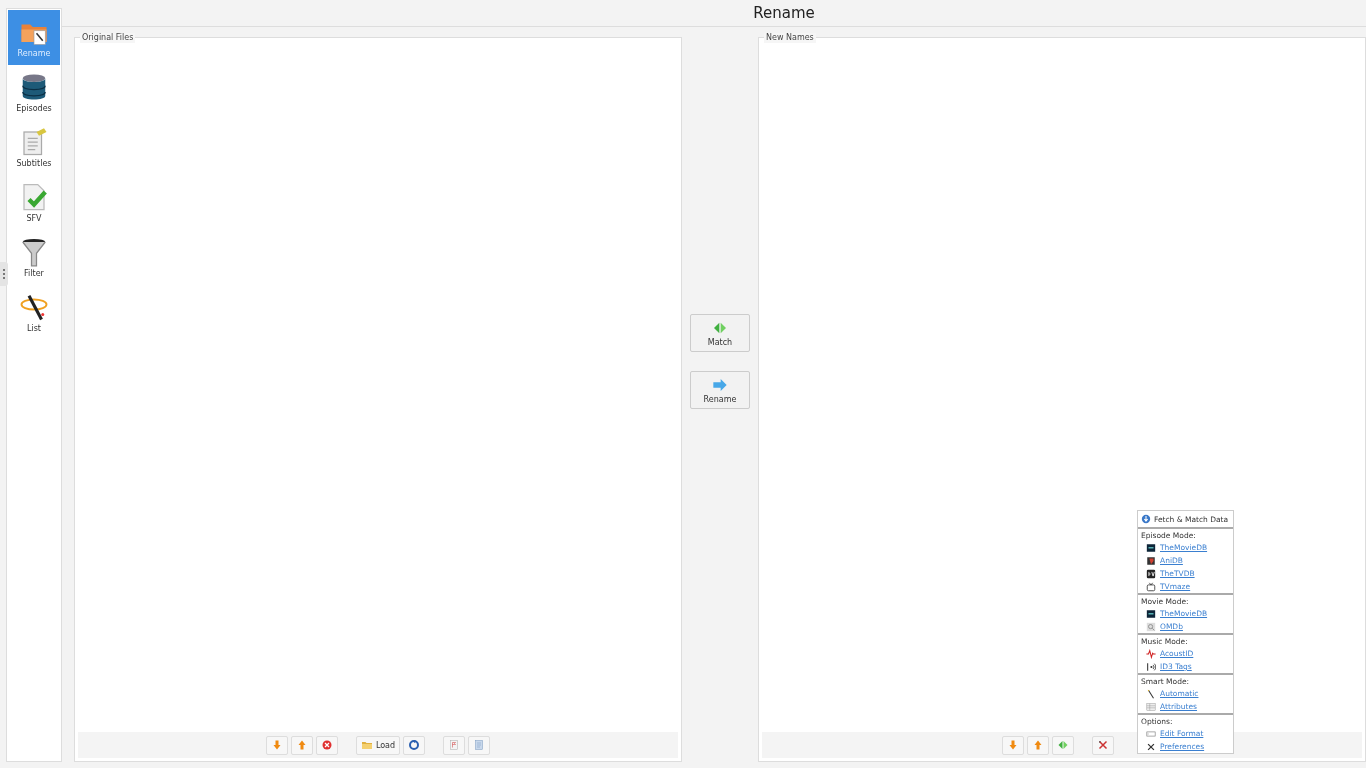 The image size is (1366, 768). I want to click on sidebar-tab: Filter, so click(34, 257).